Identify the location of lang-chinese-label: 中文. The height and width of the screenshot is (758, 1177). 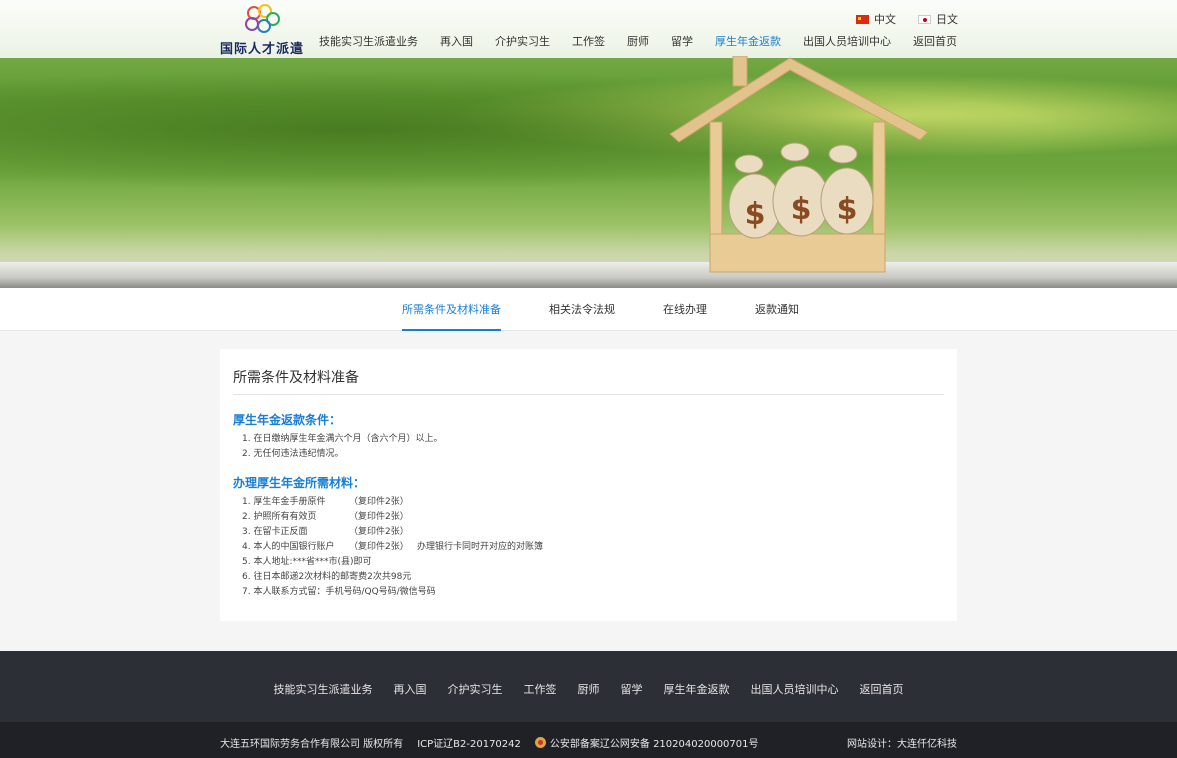
(885, 19).